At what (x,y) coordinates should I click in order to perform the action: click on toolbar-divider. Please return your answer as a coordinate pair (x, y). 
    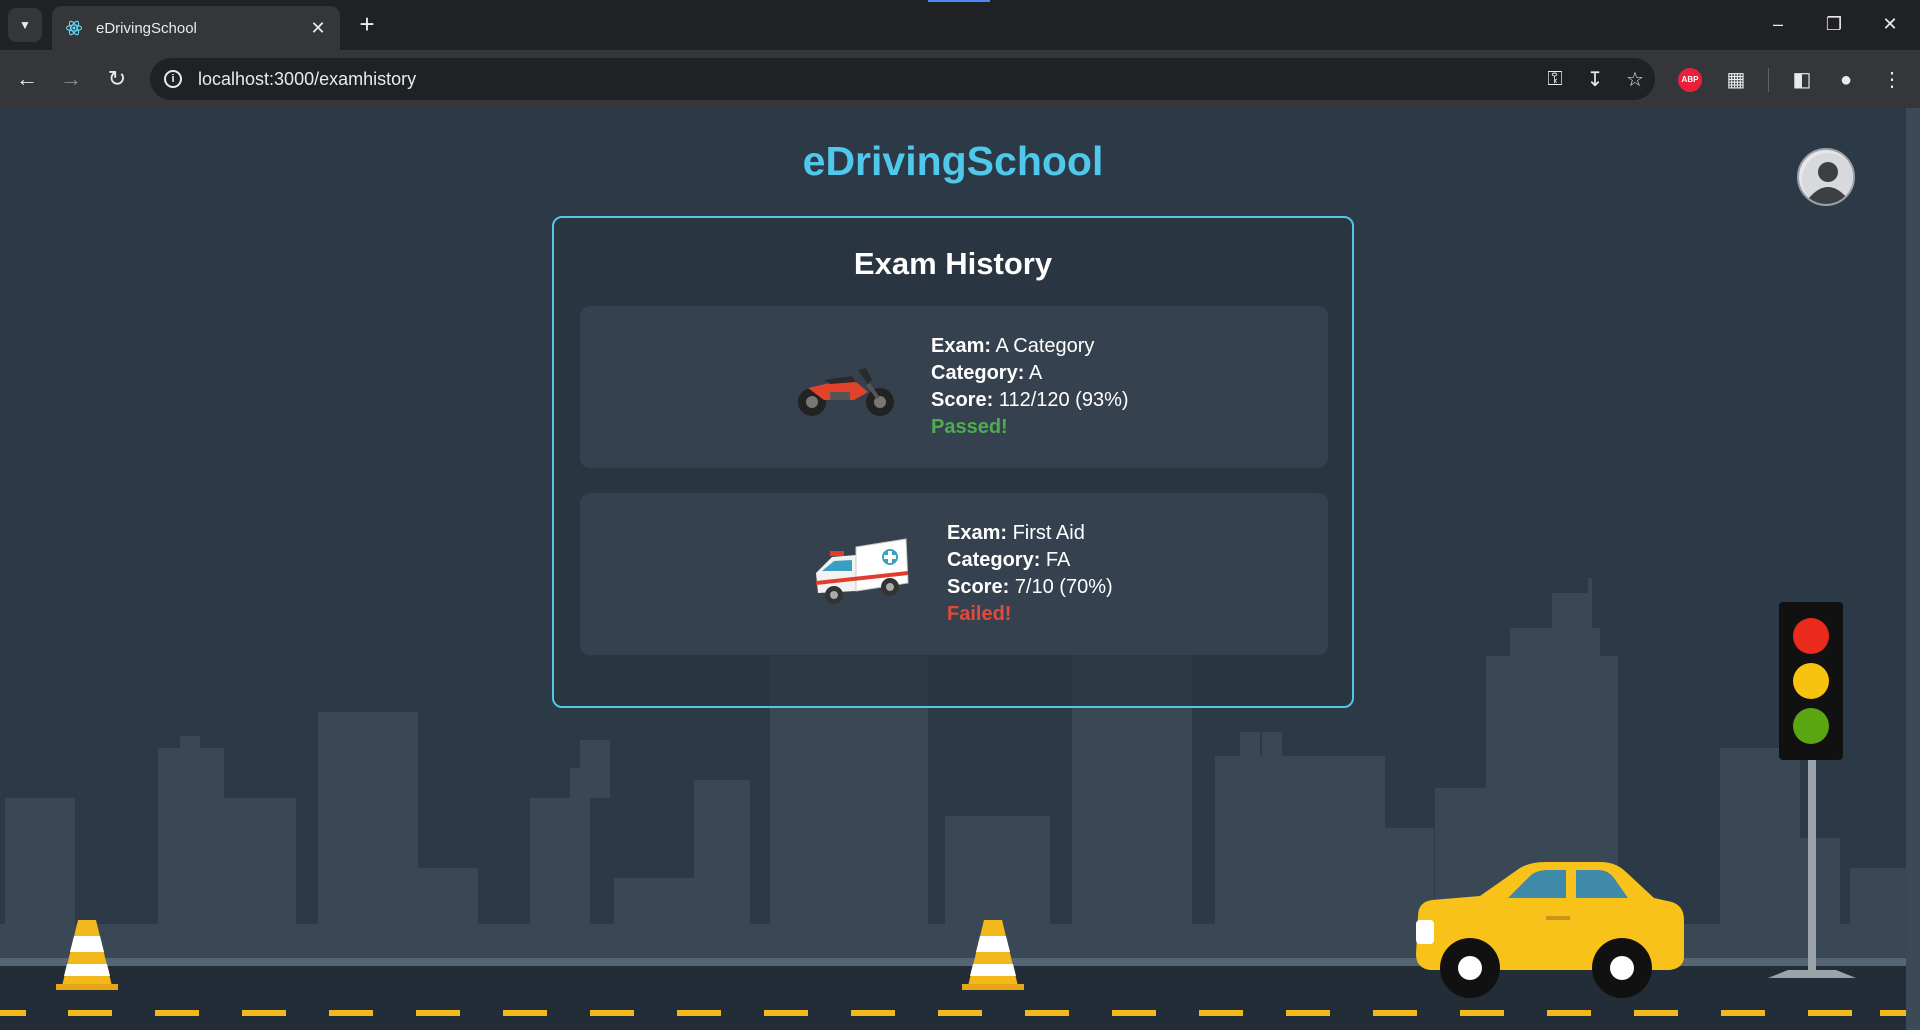
    Looking at the image, I should click on (1768, 80).